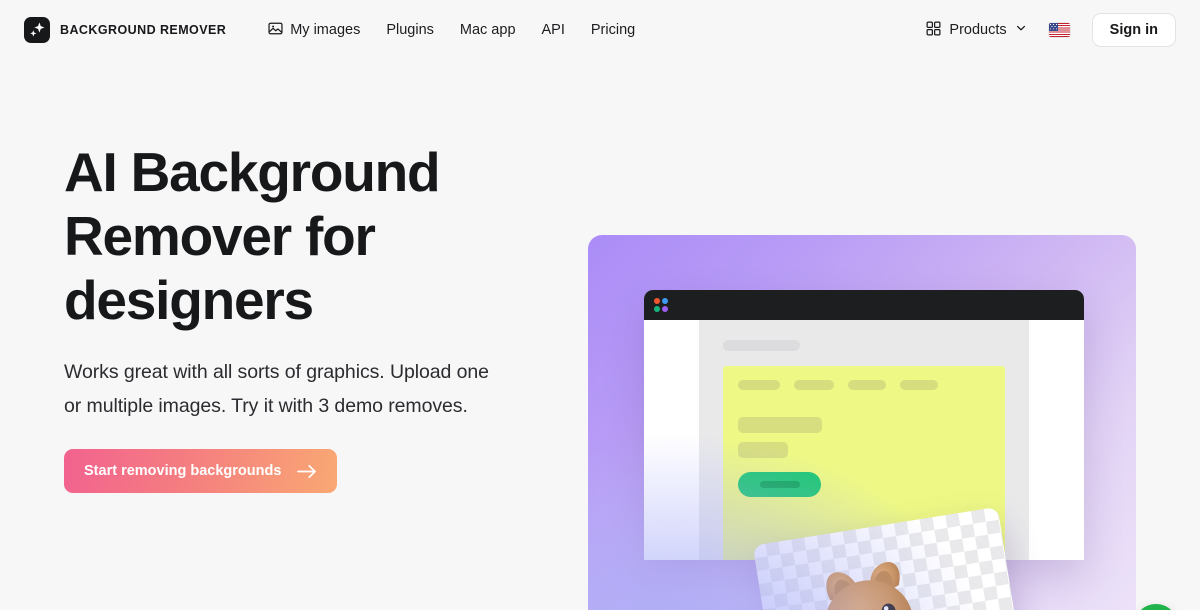  I want to click on grid-icon, so click(933, 30).